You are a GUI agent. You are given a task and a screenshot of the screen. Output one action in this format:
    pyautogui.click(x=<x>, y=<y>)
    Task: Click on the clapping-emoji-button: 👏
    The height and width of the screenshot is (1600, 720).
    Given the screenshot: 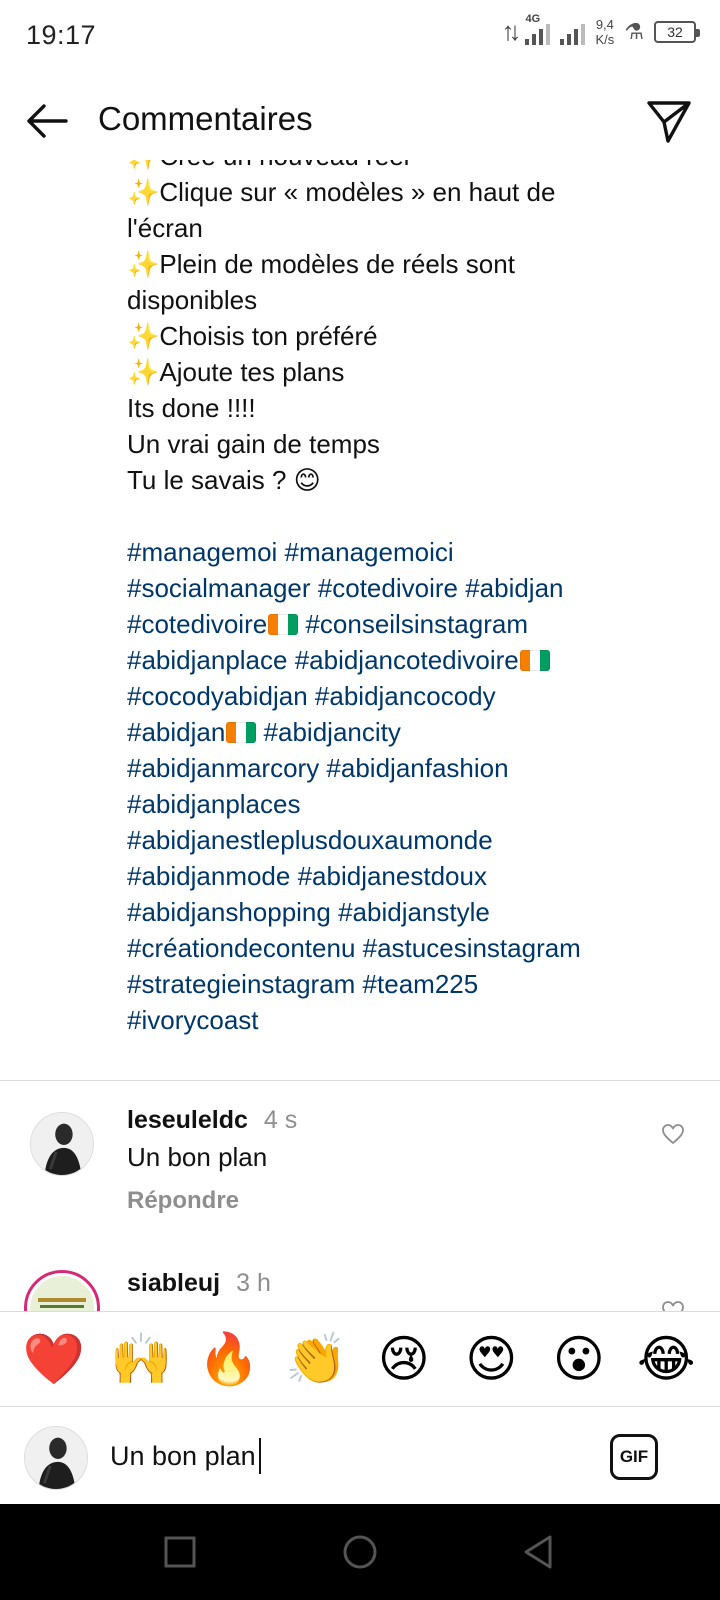 What is the action you would take?
    pyautogui.click(x=316, y=1359)
    